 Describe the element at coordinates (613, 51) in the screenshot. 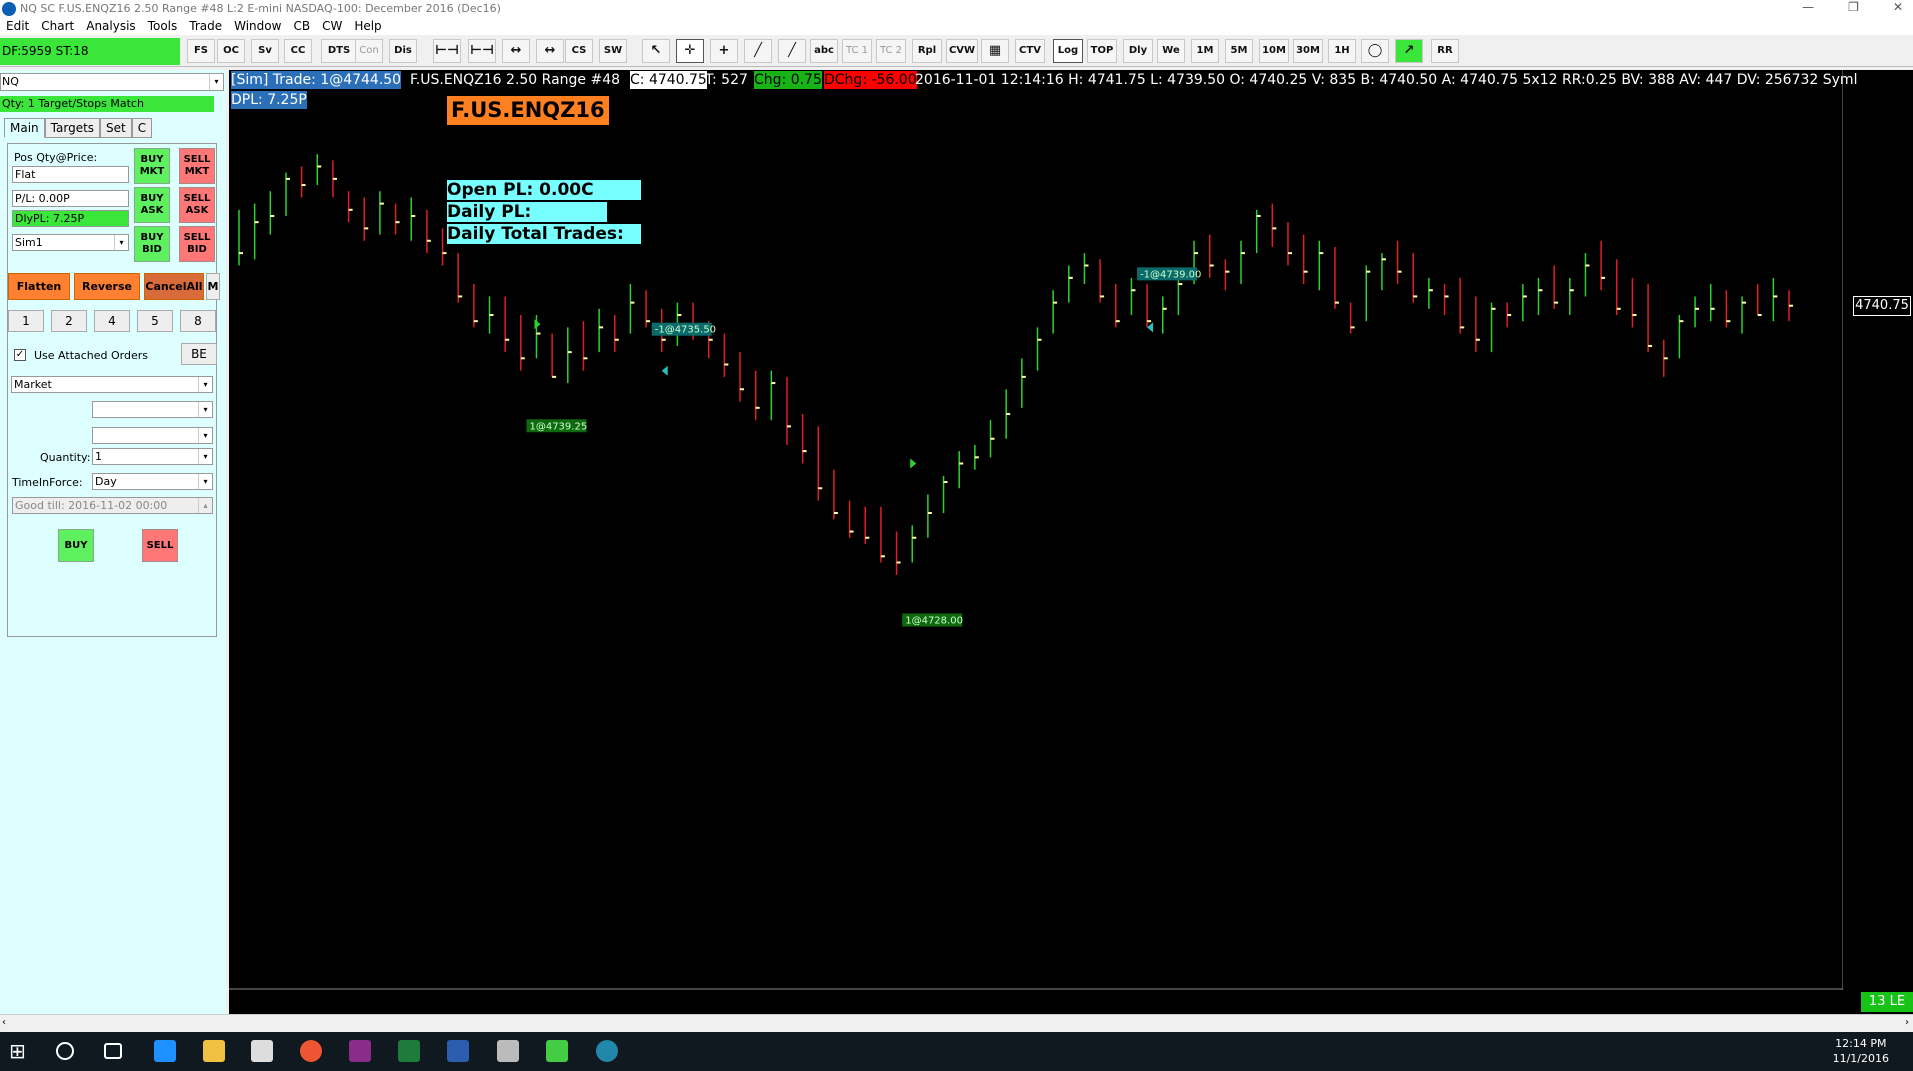

I see `toolbar-sw-button: SW` at that location.